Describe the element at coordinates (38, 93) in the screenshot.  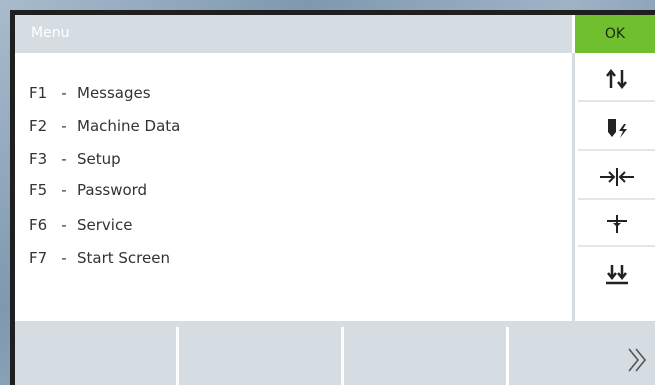
I see `menu-key: F1` at that location.